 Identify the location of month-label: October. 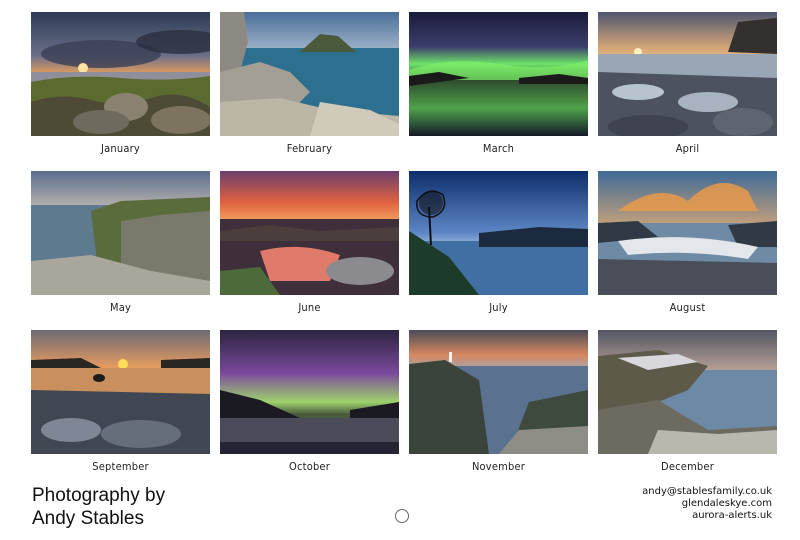
(309, 466).